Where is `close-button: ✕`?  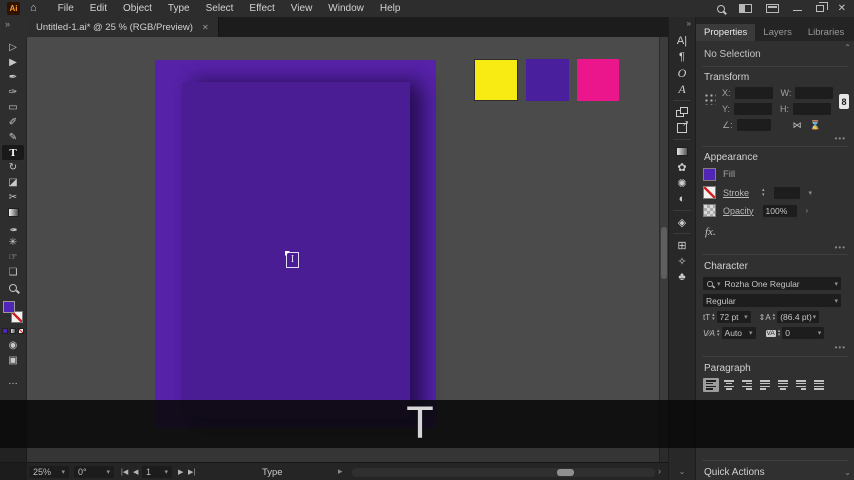
close-button: ✕ is located at coordinates (842, 8).